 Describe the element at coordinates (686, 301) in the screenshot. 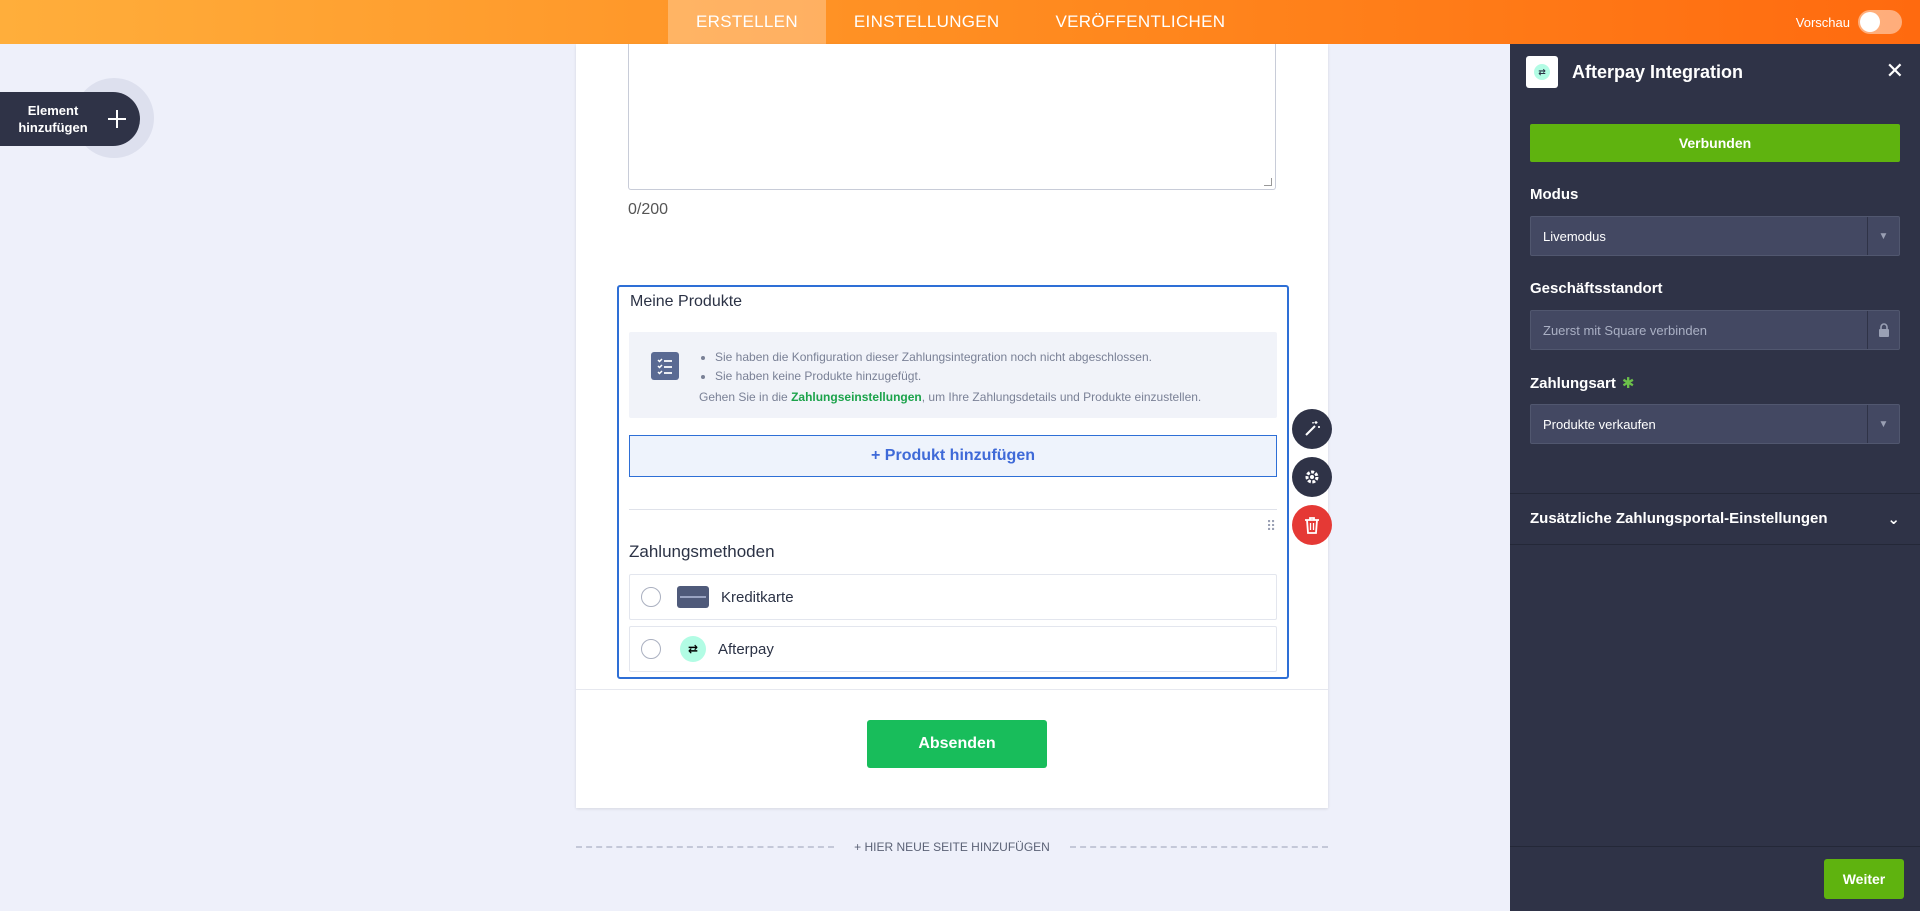

I see `product-section-title: Meine Produkte` at that location.